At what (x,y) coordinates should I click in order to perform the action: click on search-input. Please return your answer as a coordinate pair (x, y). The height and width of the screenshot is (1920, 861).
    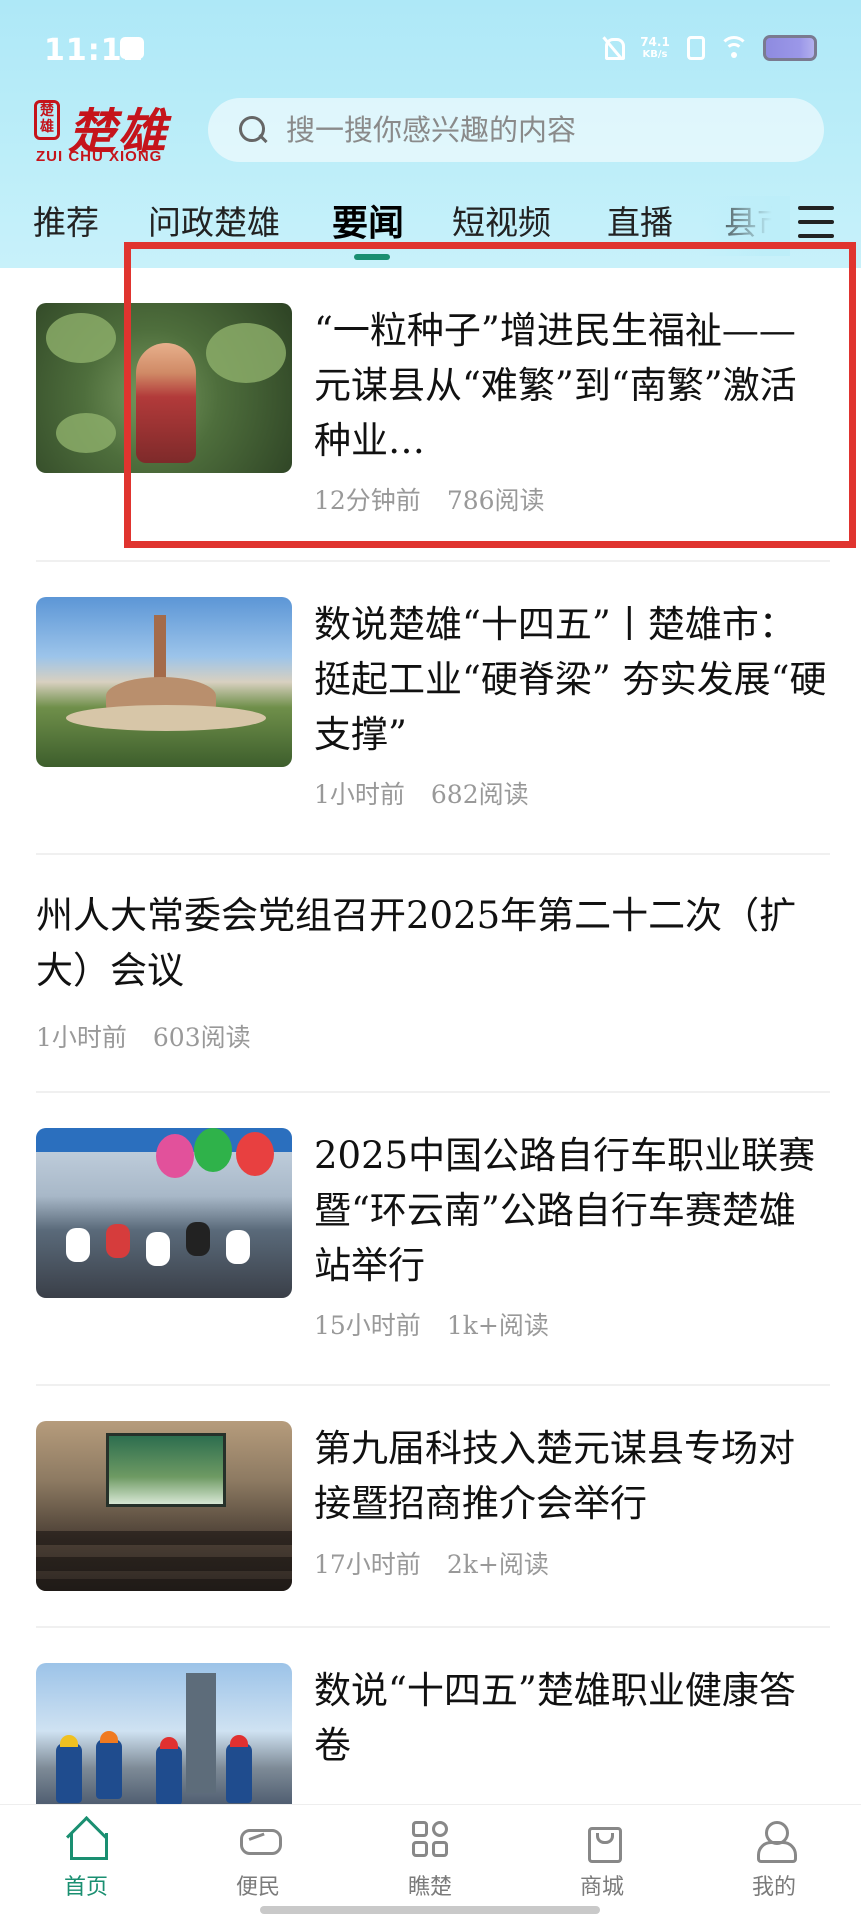
    Looking at the image, I should click on (546, 130).